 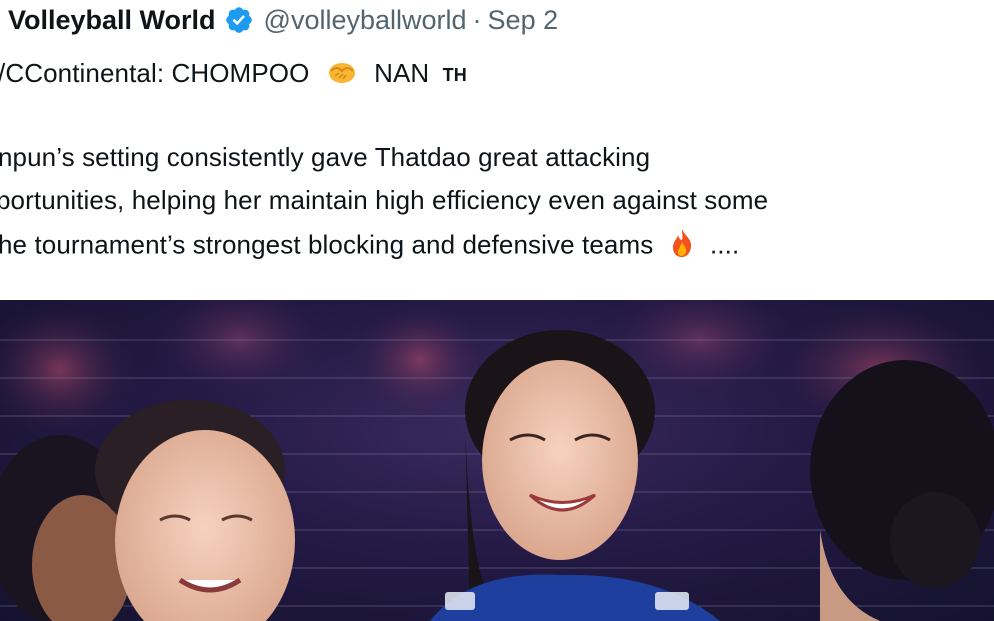 I want to click on fire-emoji-icon, so click(x=682, y=246).